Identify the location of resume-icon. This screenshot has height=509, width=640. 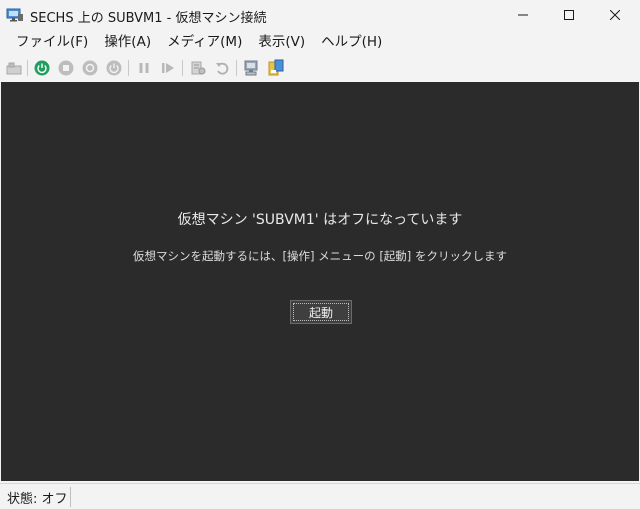
(168, 68).